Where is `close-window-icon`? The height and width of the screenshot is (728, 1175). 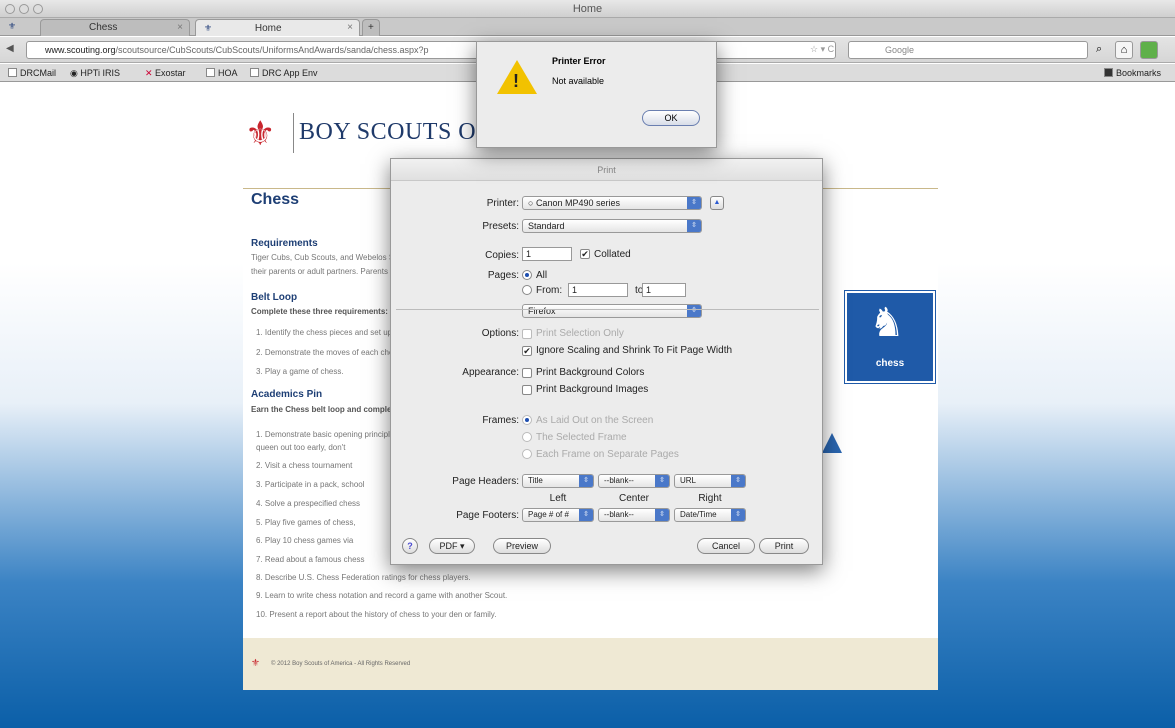
close-window-icon is located at coordinates (10, 9).